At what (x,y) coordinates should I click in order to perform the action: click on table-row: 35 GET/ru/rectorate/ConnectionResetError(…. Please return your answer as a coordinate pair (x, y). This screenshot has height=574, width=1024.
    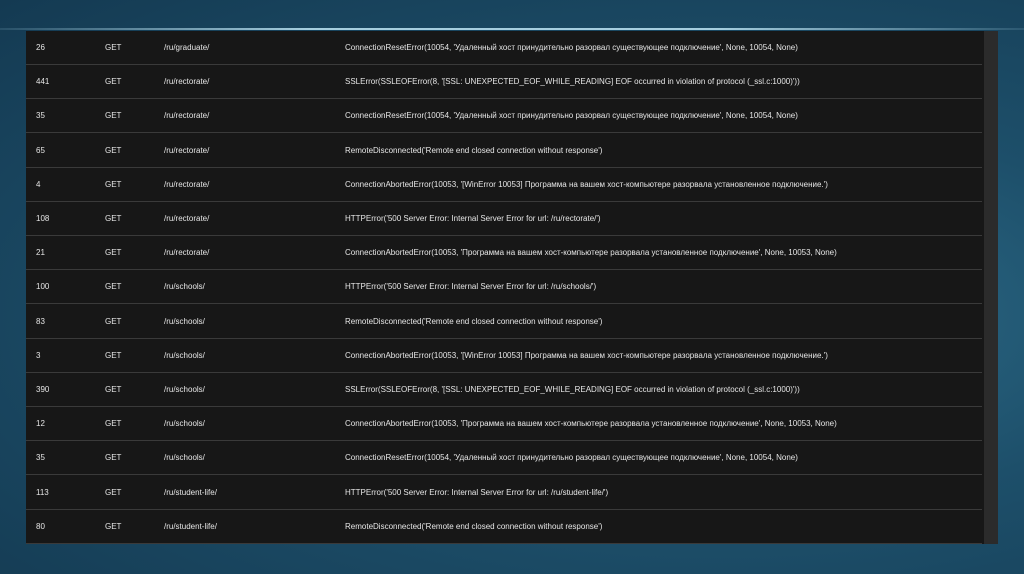
    Looking at the image, I should click on (504, 116).